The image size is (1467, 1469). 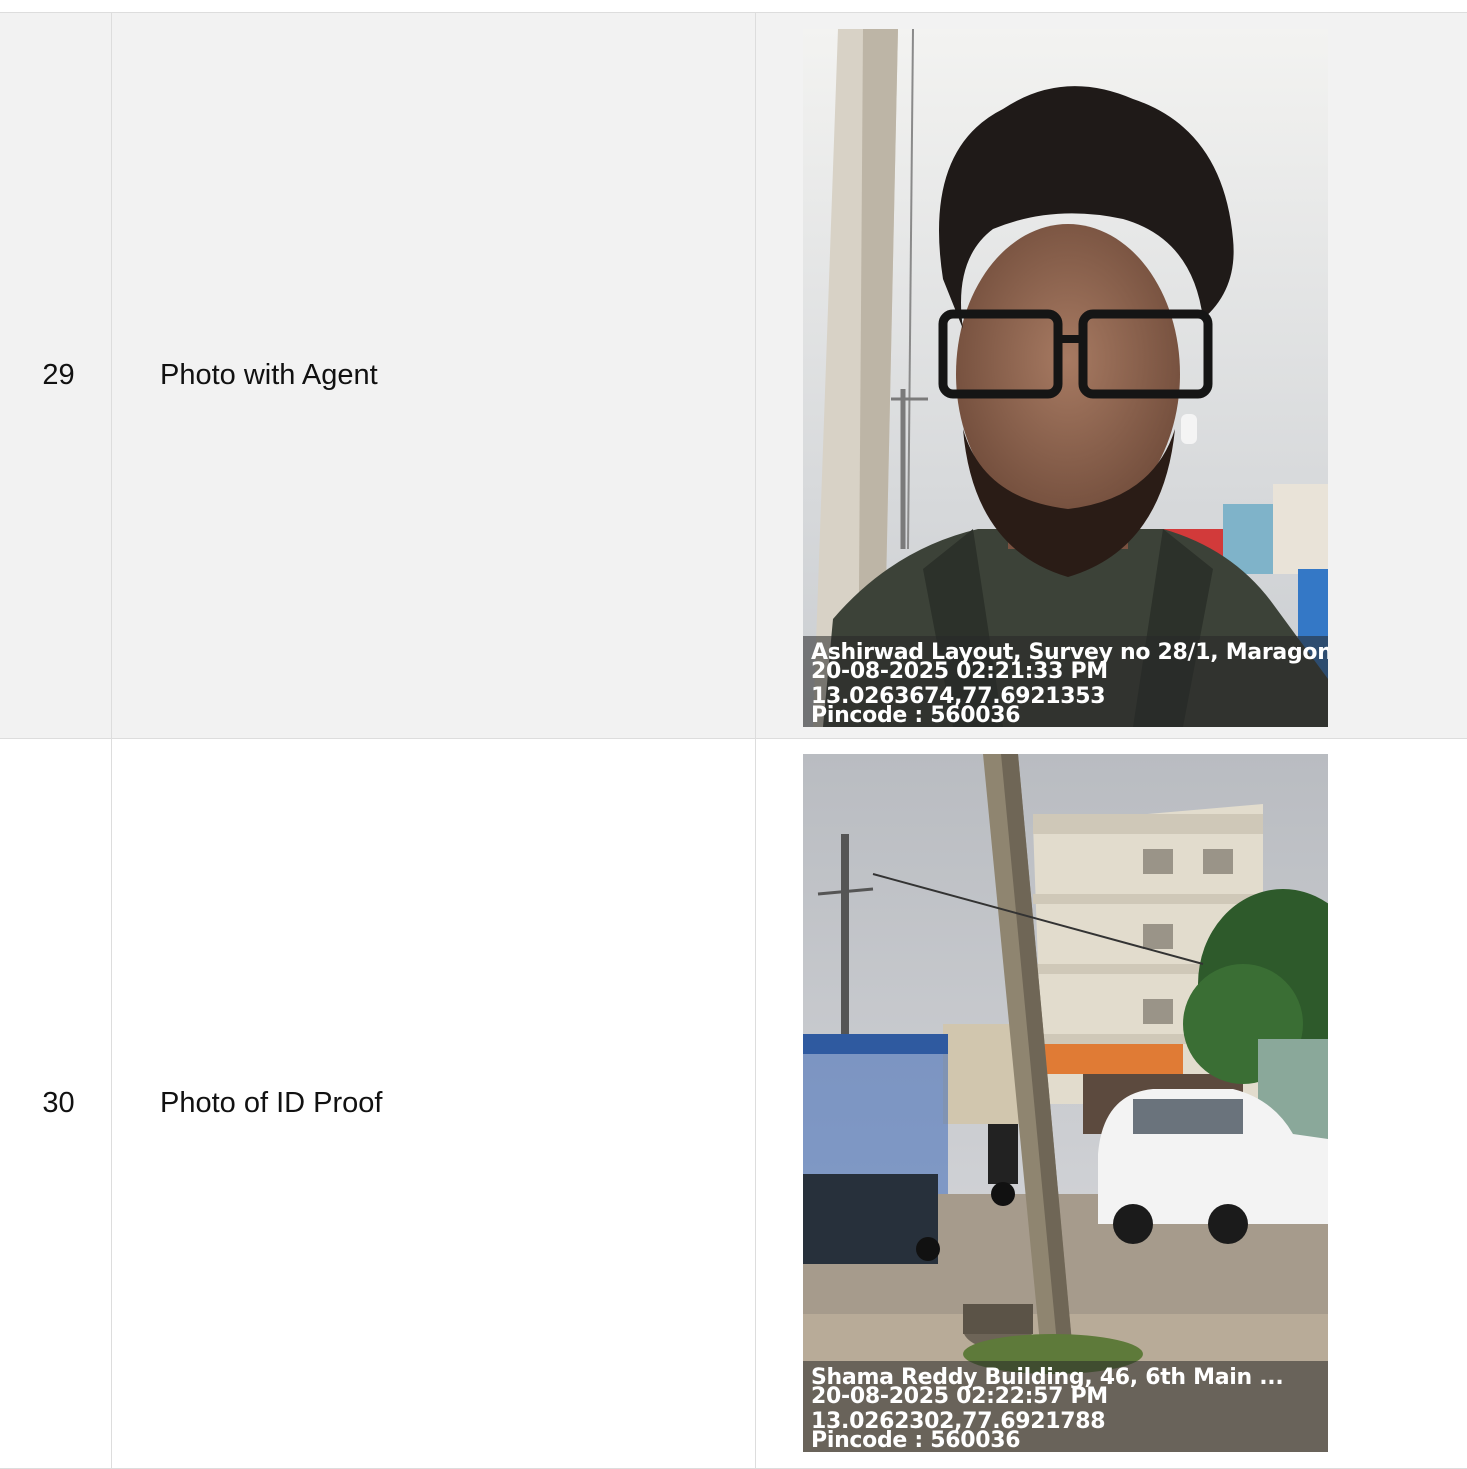 I want to click on row-number: 29, so click(x=56, y=375).